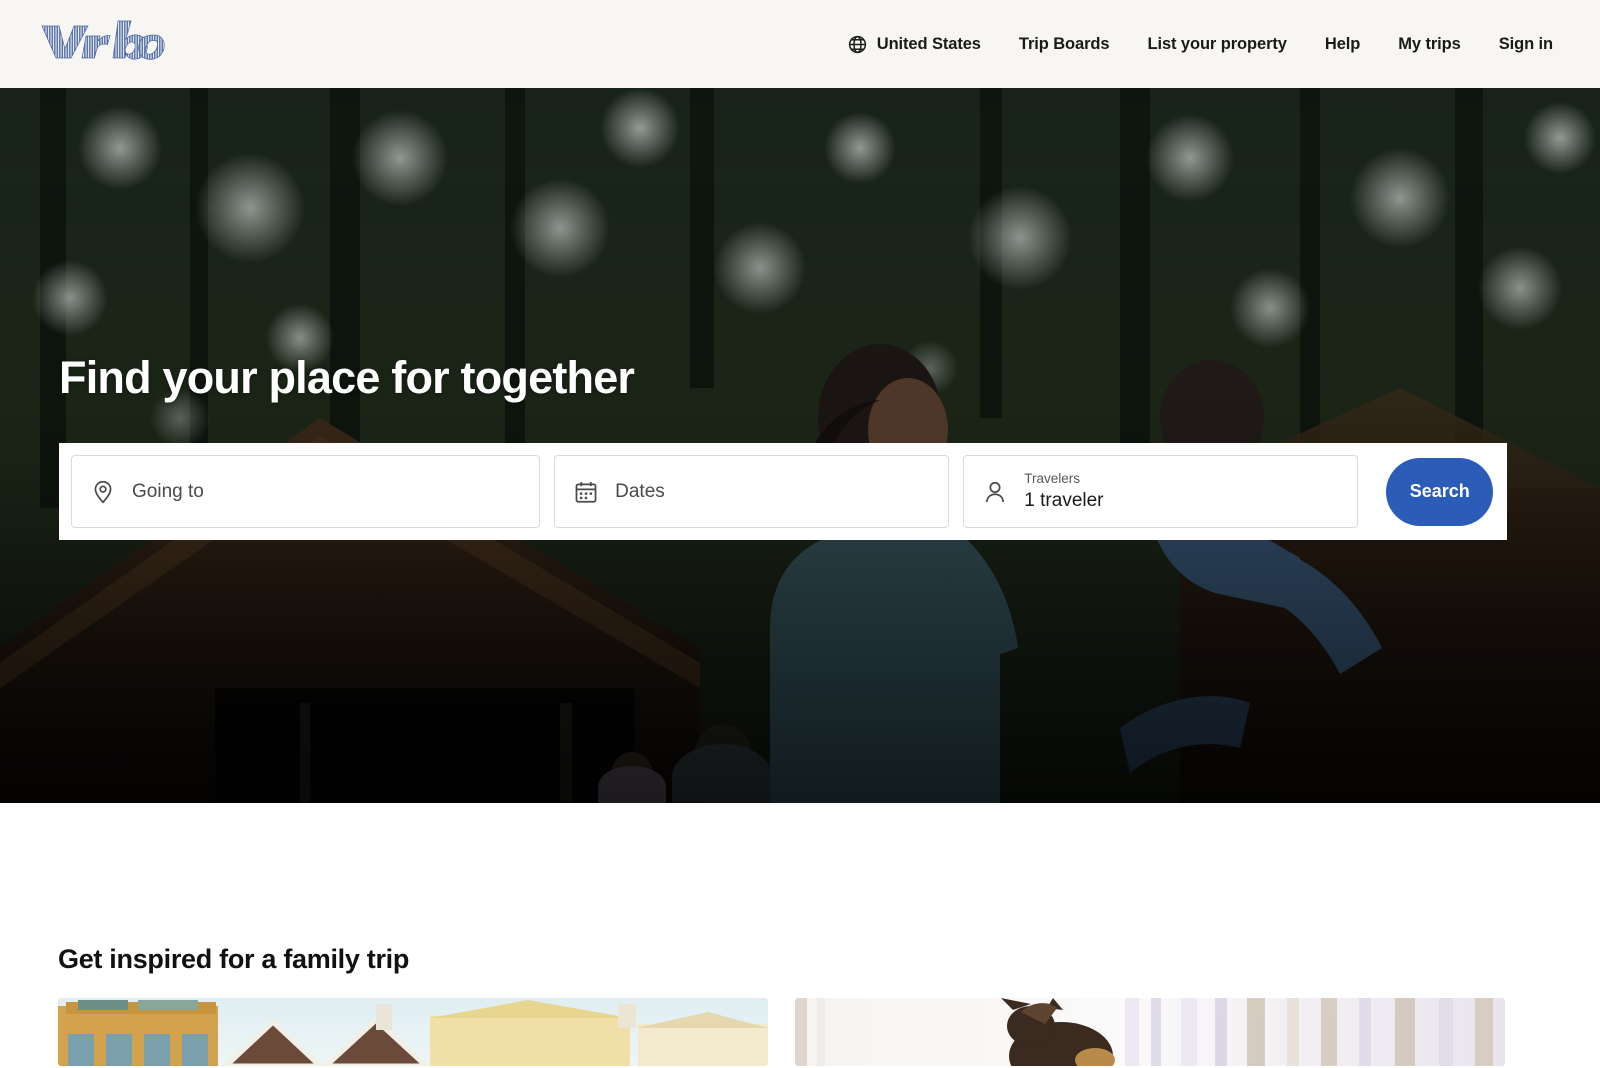 The height and width of the screenshot is (1068, 1600). I want to click on nav-item-sign-in: Sign in, so click(1526, 44).